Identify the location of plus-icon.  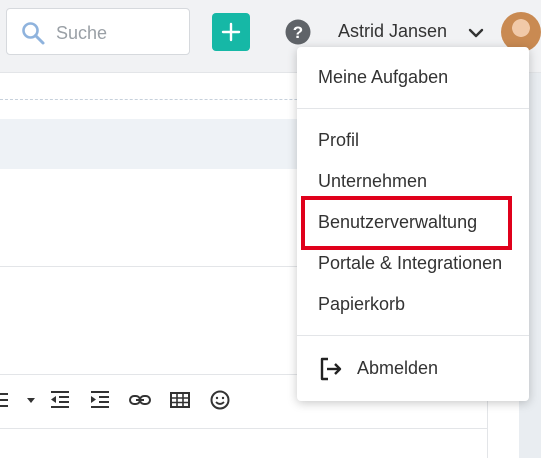
(231, 32).